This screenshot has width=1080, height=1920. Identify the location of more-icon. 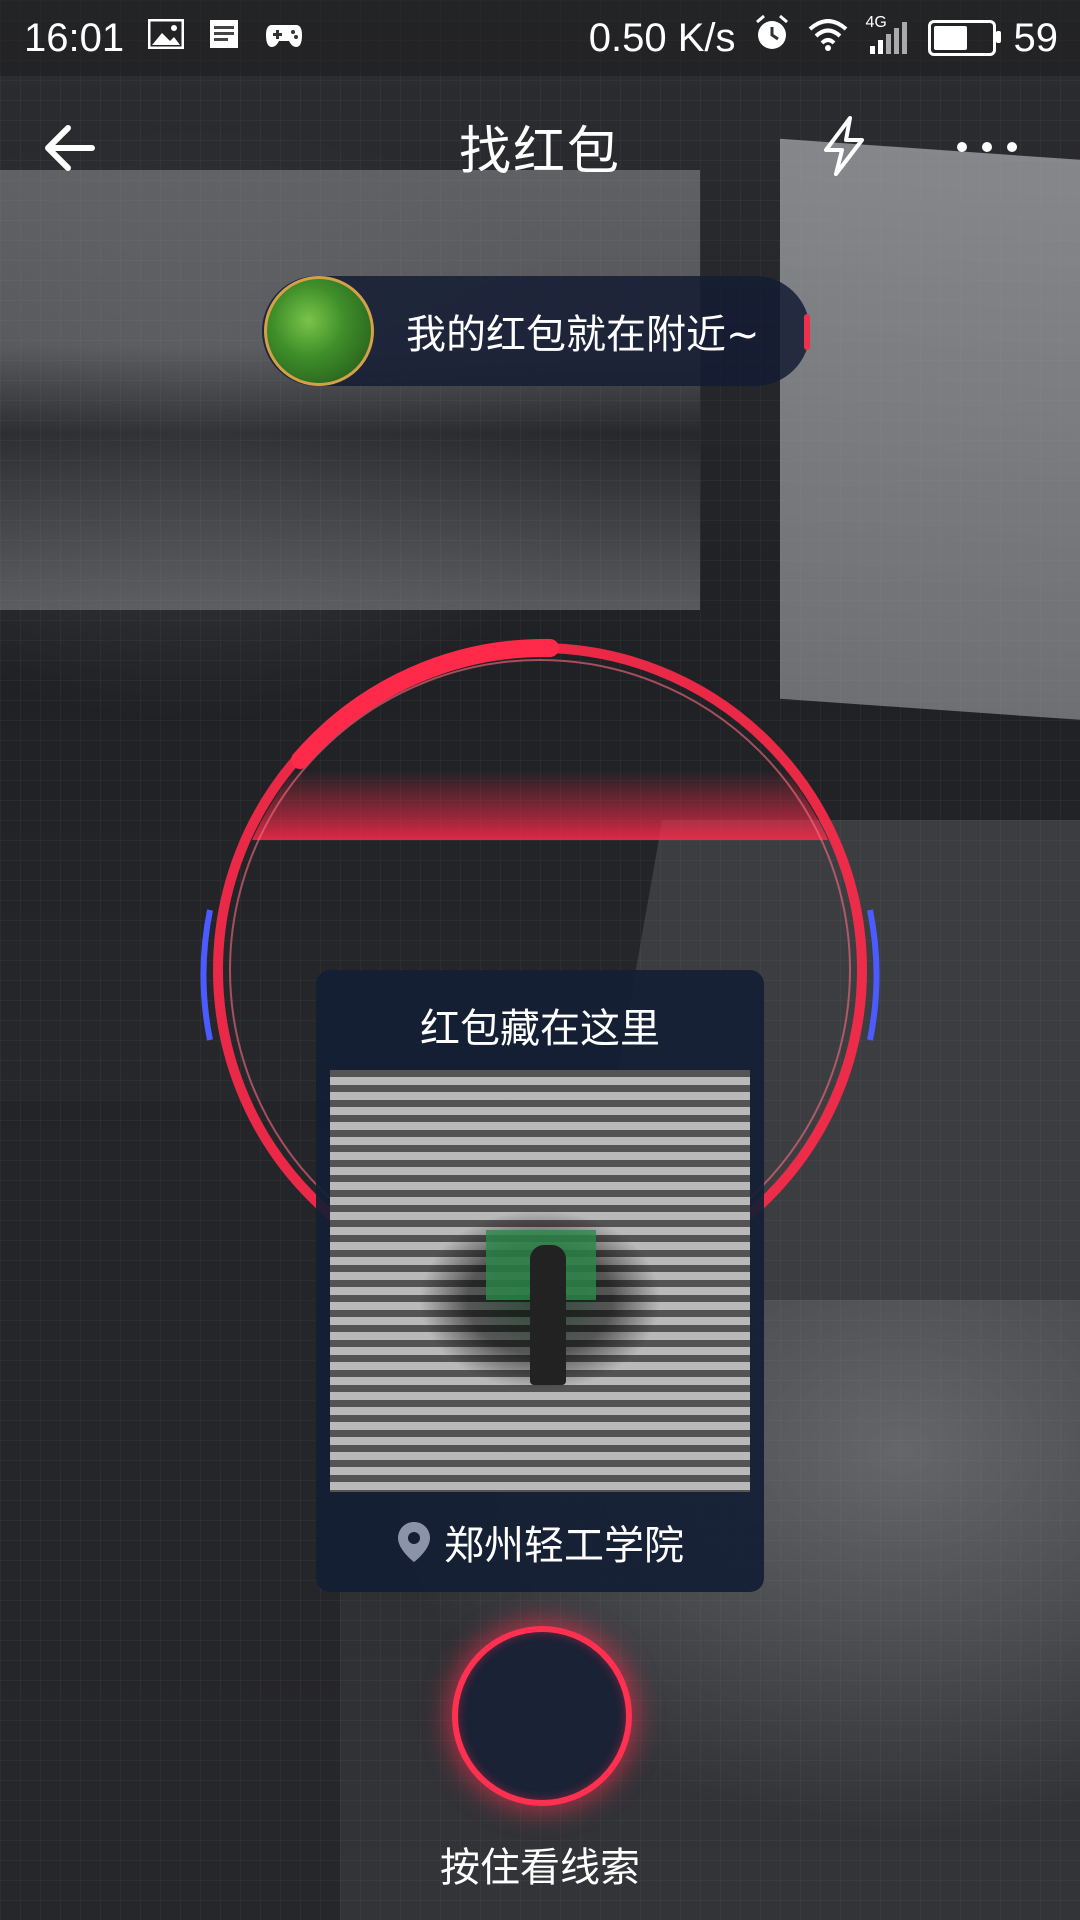
(987, 147).